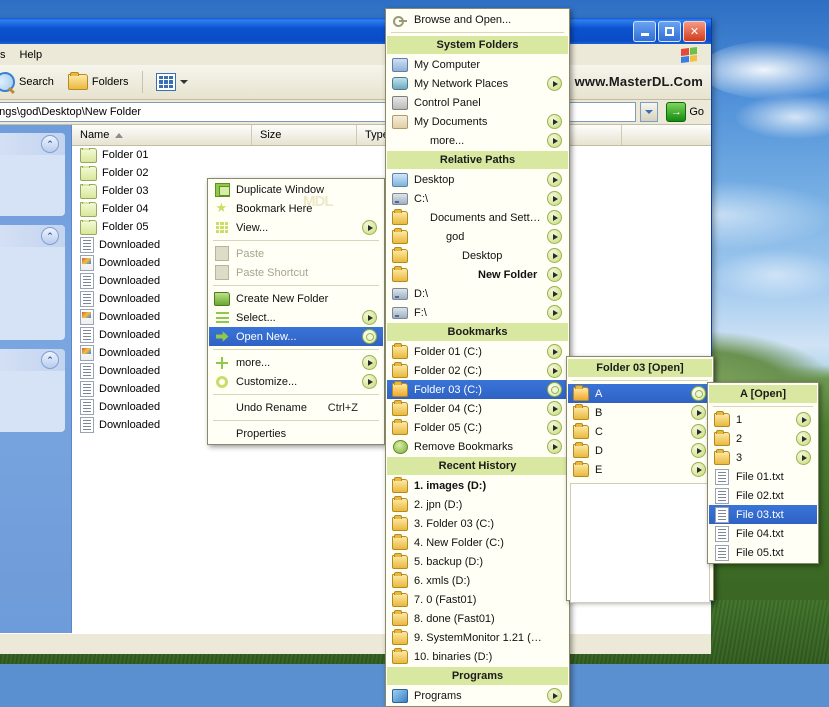  I want to click on maximize-button, so click(669, 31).